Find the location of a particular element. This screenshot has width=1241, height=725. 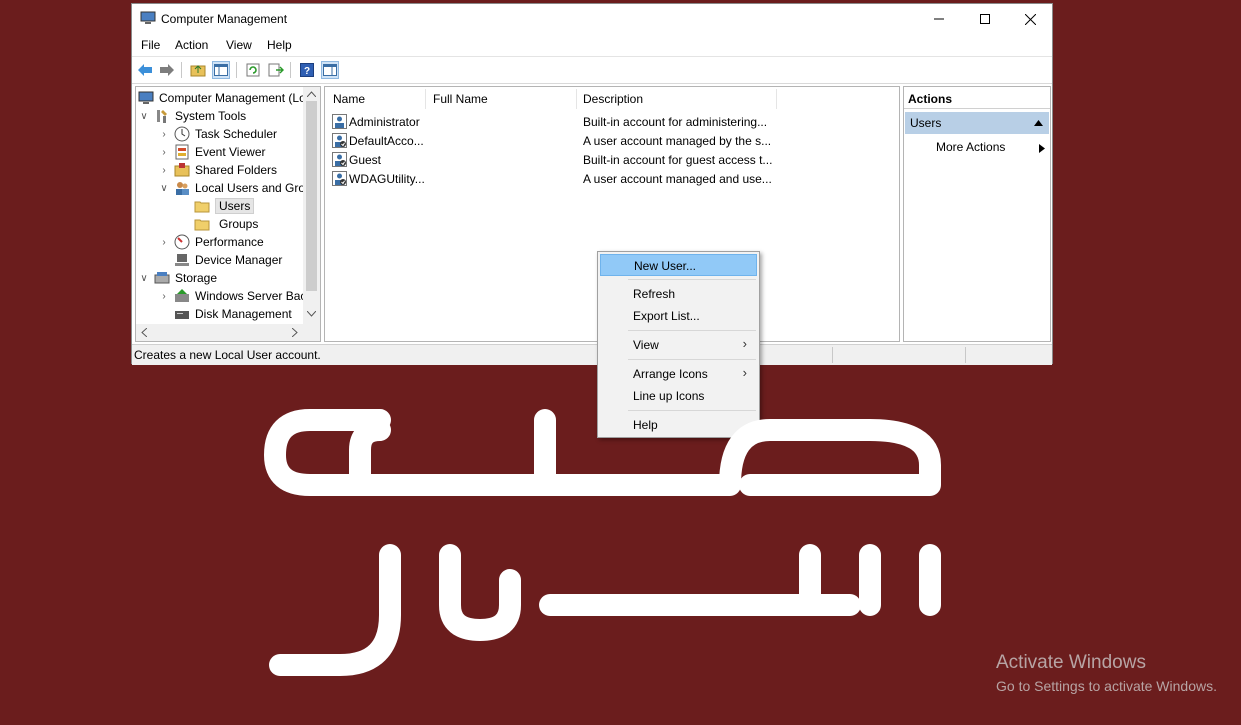

refresh-button is located at coordinates (253, 70).